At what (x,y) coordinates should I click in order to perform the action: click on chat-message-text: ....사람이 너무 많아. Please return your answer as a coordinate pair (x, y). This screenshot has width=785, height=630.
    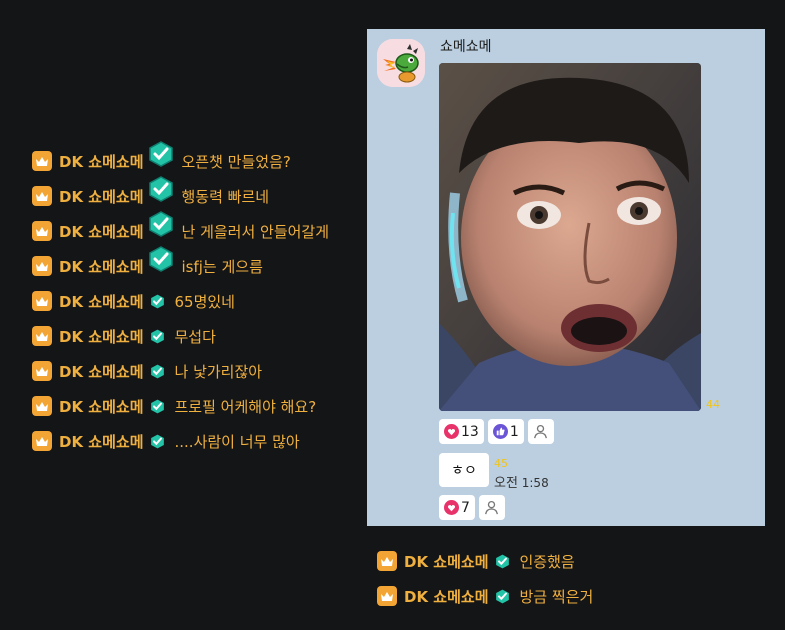
    Looking at the image, I should click on (237, 441).